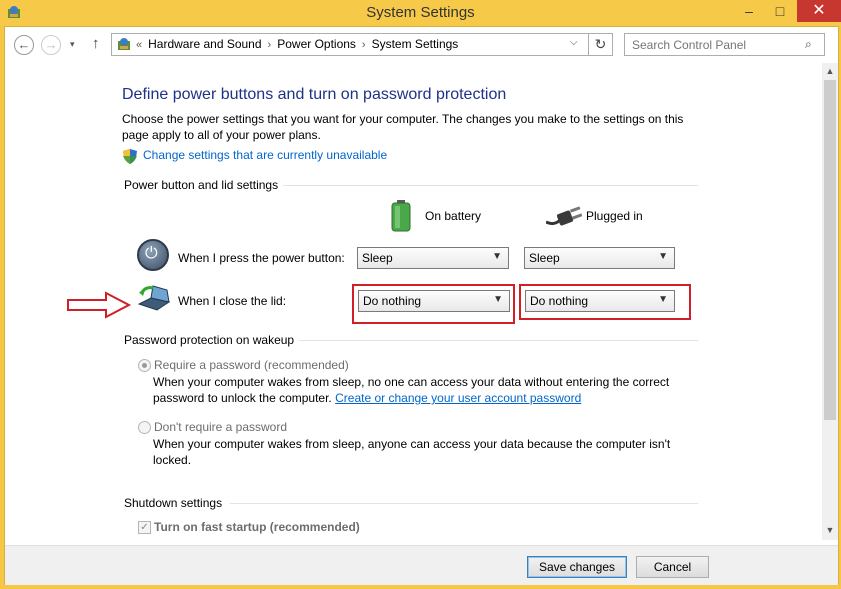 The height and width of the screenshot is (589, 841). I want to click on cancel-button: Cancel, so click(672, 567).